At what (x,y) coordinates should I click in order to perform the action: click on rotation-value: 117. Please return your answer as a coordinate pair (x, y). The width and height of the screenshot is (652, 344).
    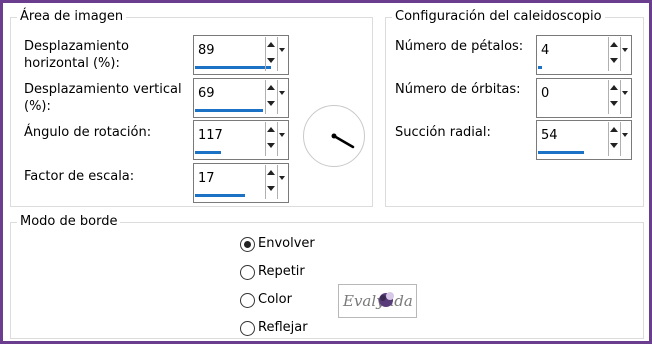
    Looking at the image, I should click on (210, 135).